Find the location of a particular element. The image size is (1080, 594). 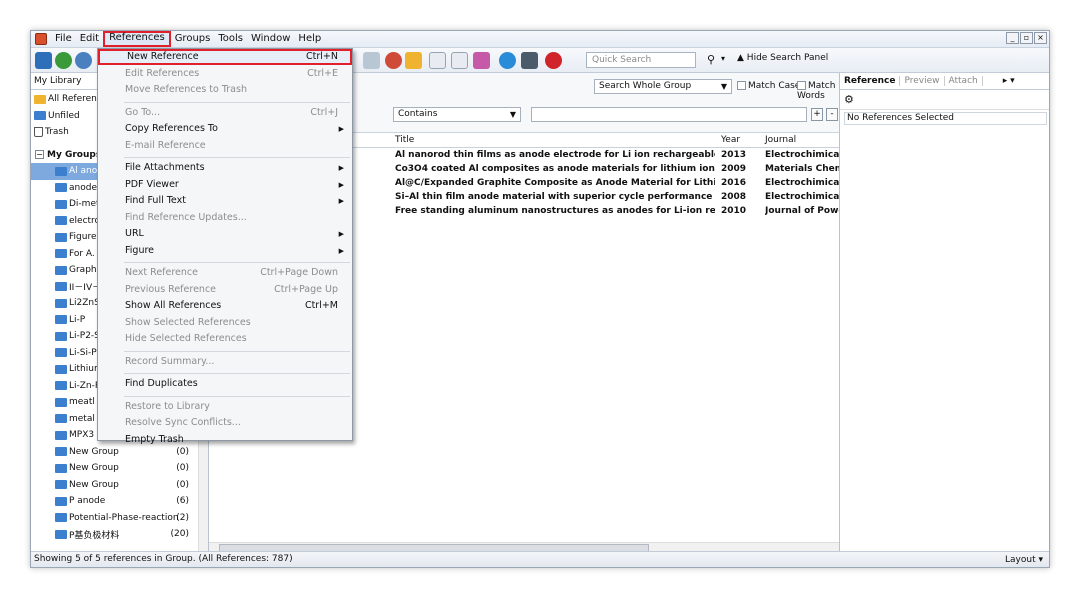

open-folder-icon is located at coordinates (413, 60).